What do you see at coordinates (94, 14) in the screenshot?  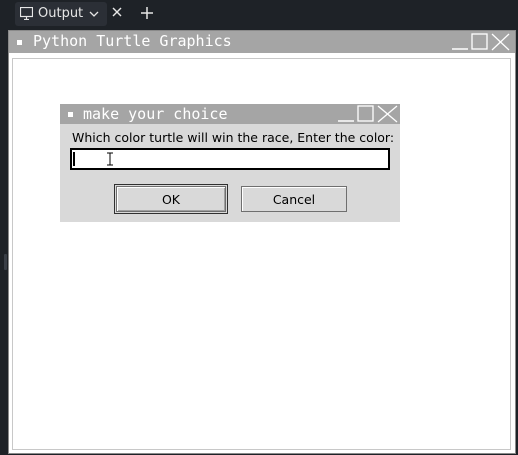 I see `chevron-down-icon` at bounding box center [94, 14].